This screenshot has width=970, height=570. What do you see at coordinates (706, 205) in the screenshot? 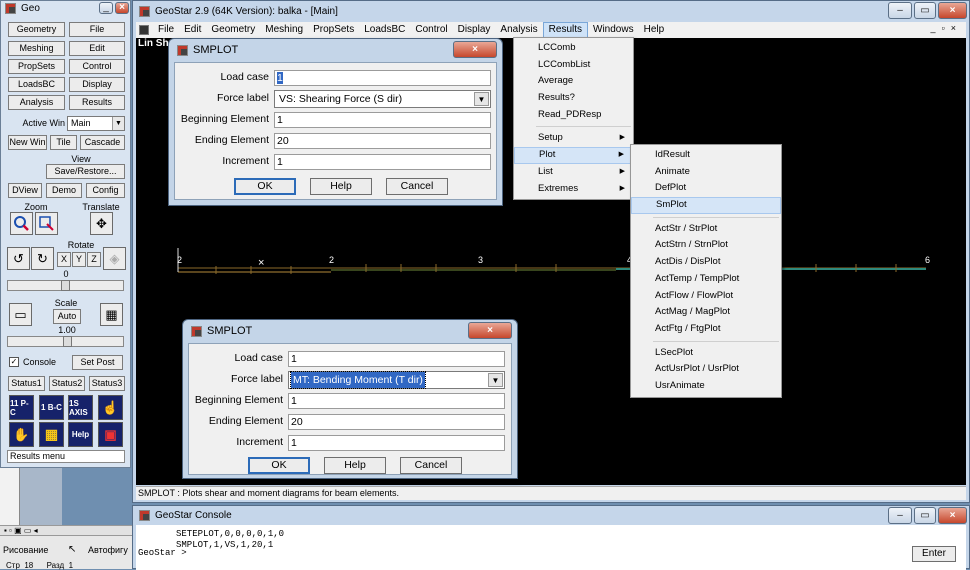
I see `menu-smplot: SmPlot` at bounding box center [706, 205].